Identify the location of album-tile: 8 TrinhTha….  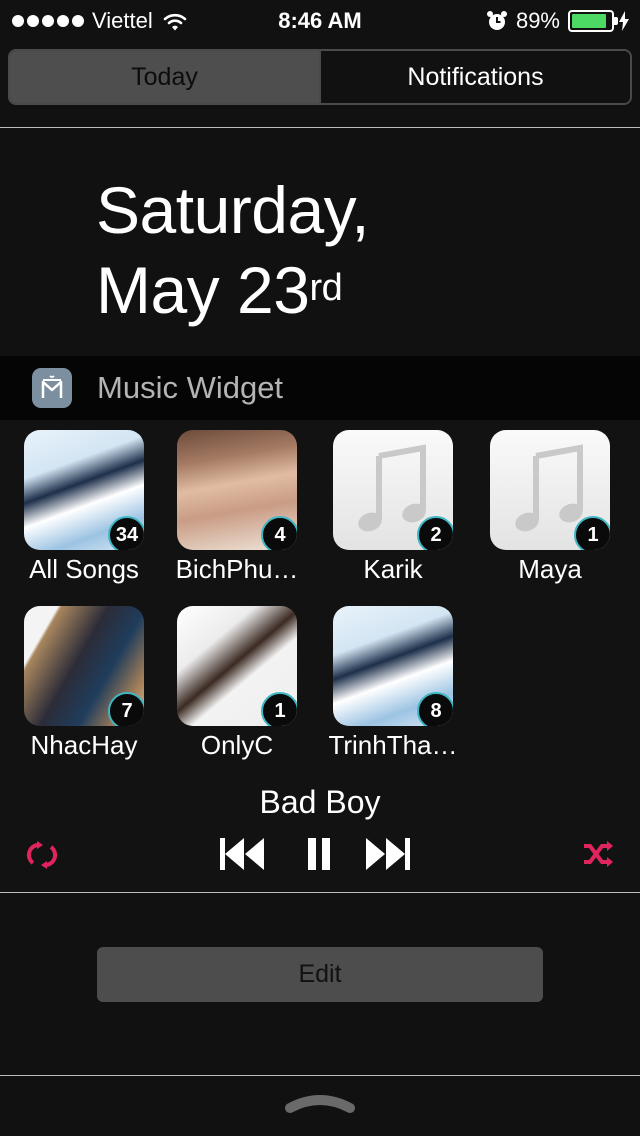
(393, 683).